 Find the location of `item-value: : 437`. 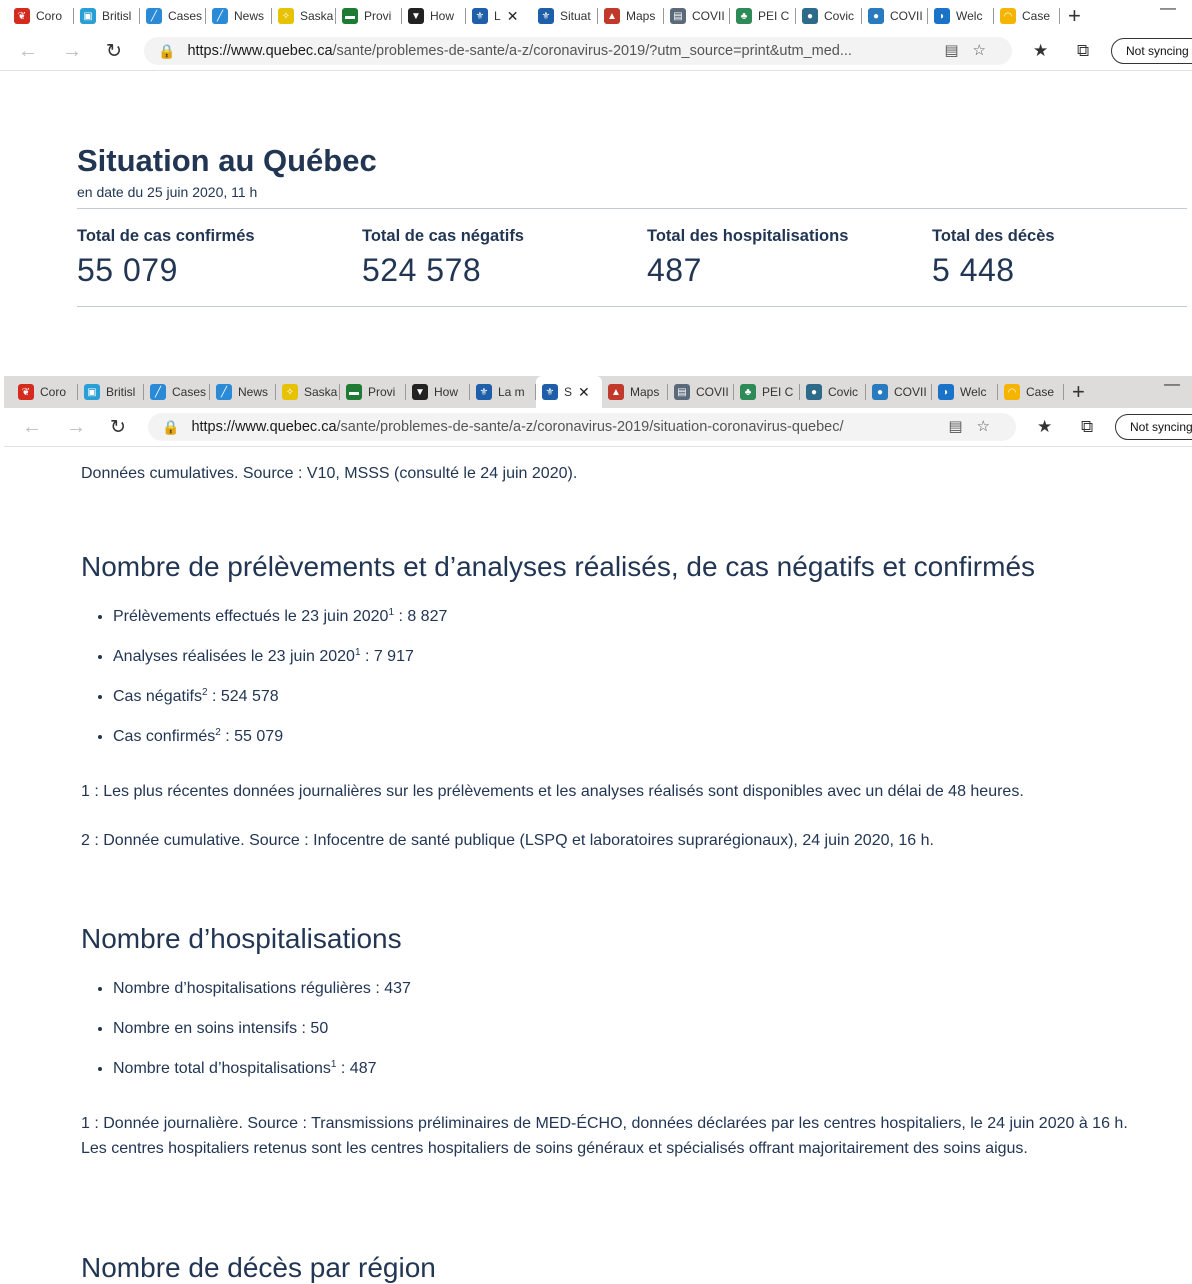

item-value: : 437 is located at coordinates (390, 988).